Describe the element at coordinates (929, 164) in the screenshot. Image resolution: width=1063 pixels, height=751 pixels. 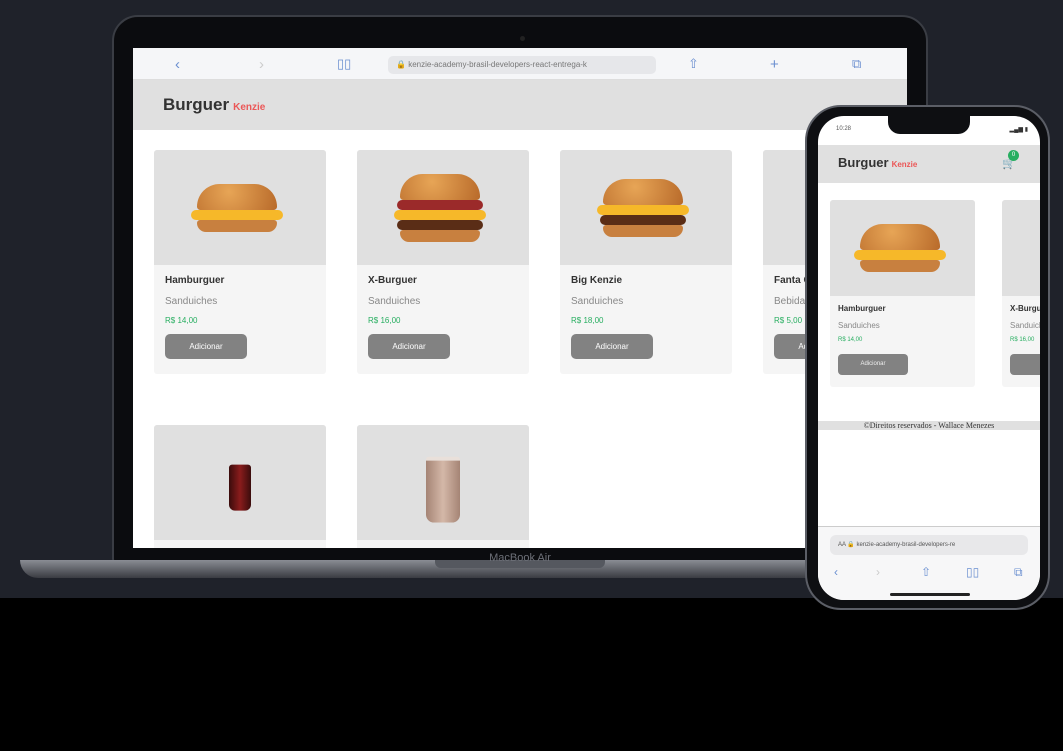
I see `site-header: Burguer Kenzie 🛒 0` at that location.